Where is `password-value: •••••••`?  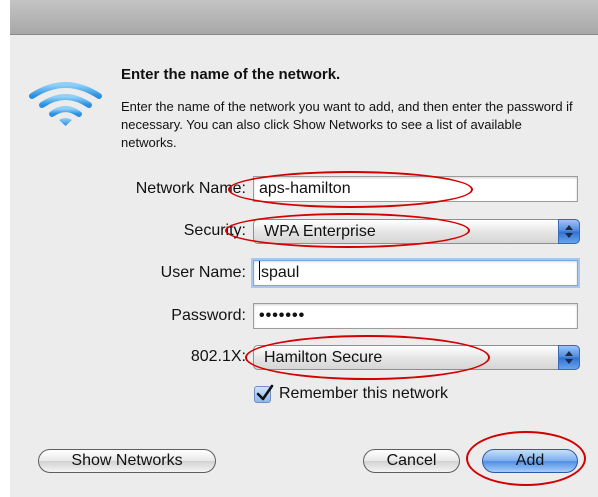
password-value: ••••••• is located at coordinates (282, 315).